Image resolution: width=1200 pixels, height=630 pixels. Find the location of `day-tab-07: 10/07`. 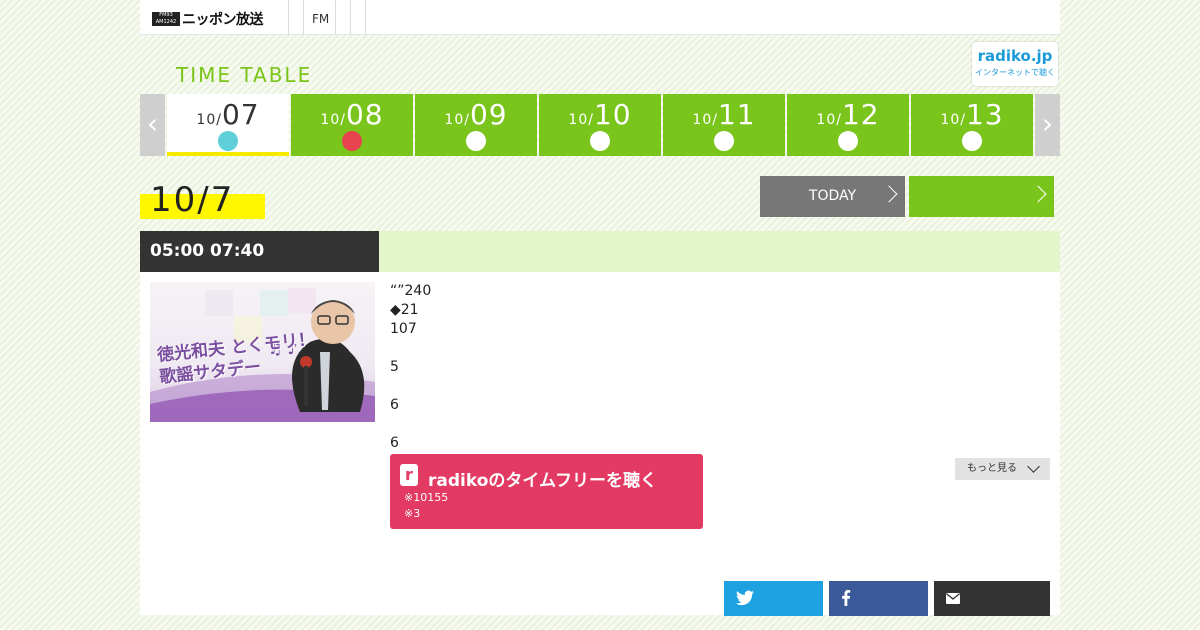

day-tab-07: 10/07 is located at coordinates (228, 125).